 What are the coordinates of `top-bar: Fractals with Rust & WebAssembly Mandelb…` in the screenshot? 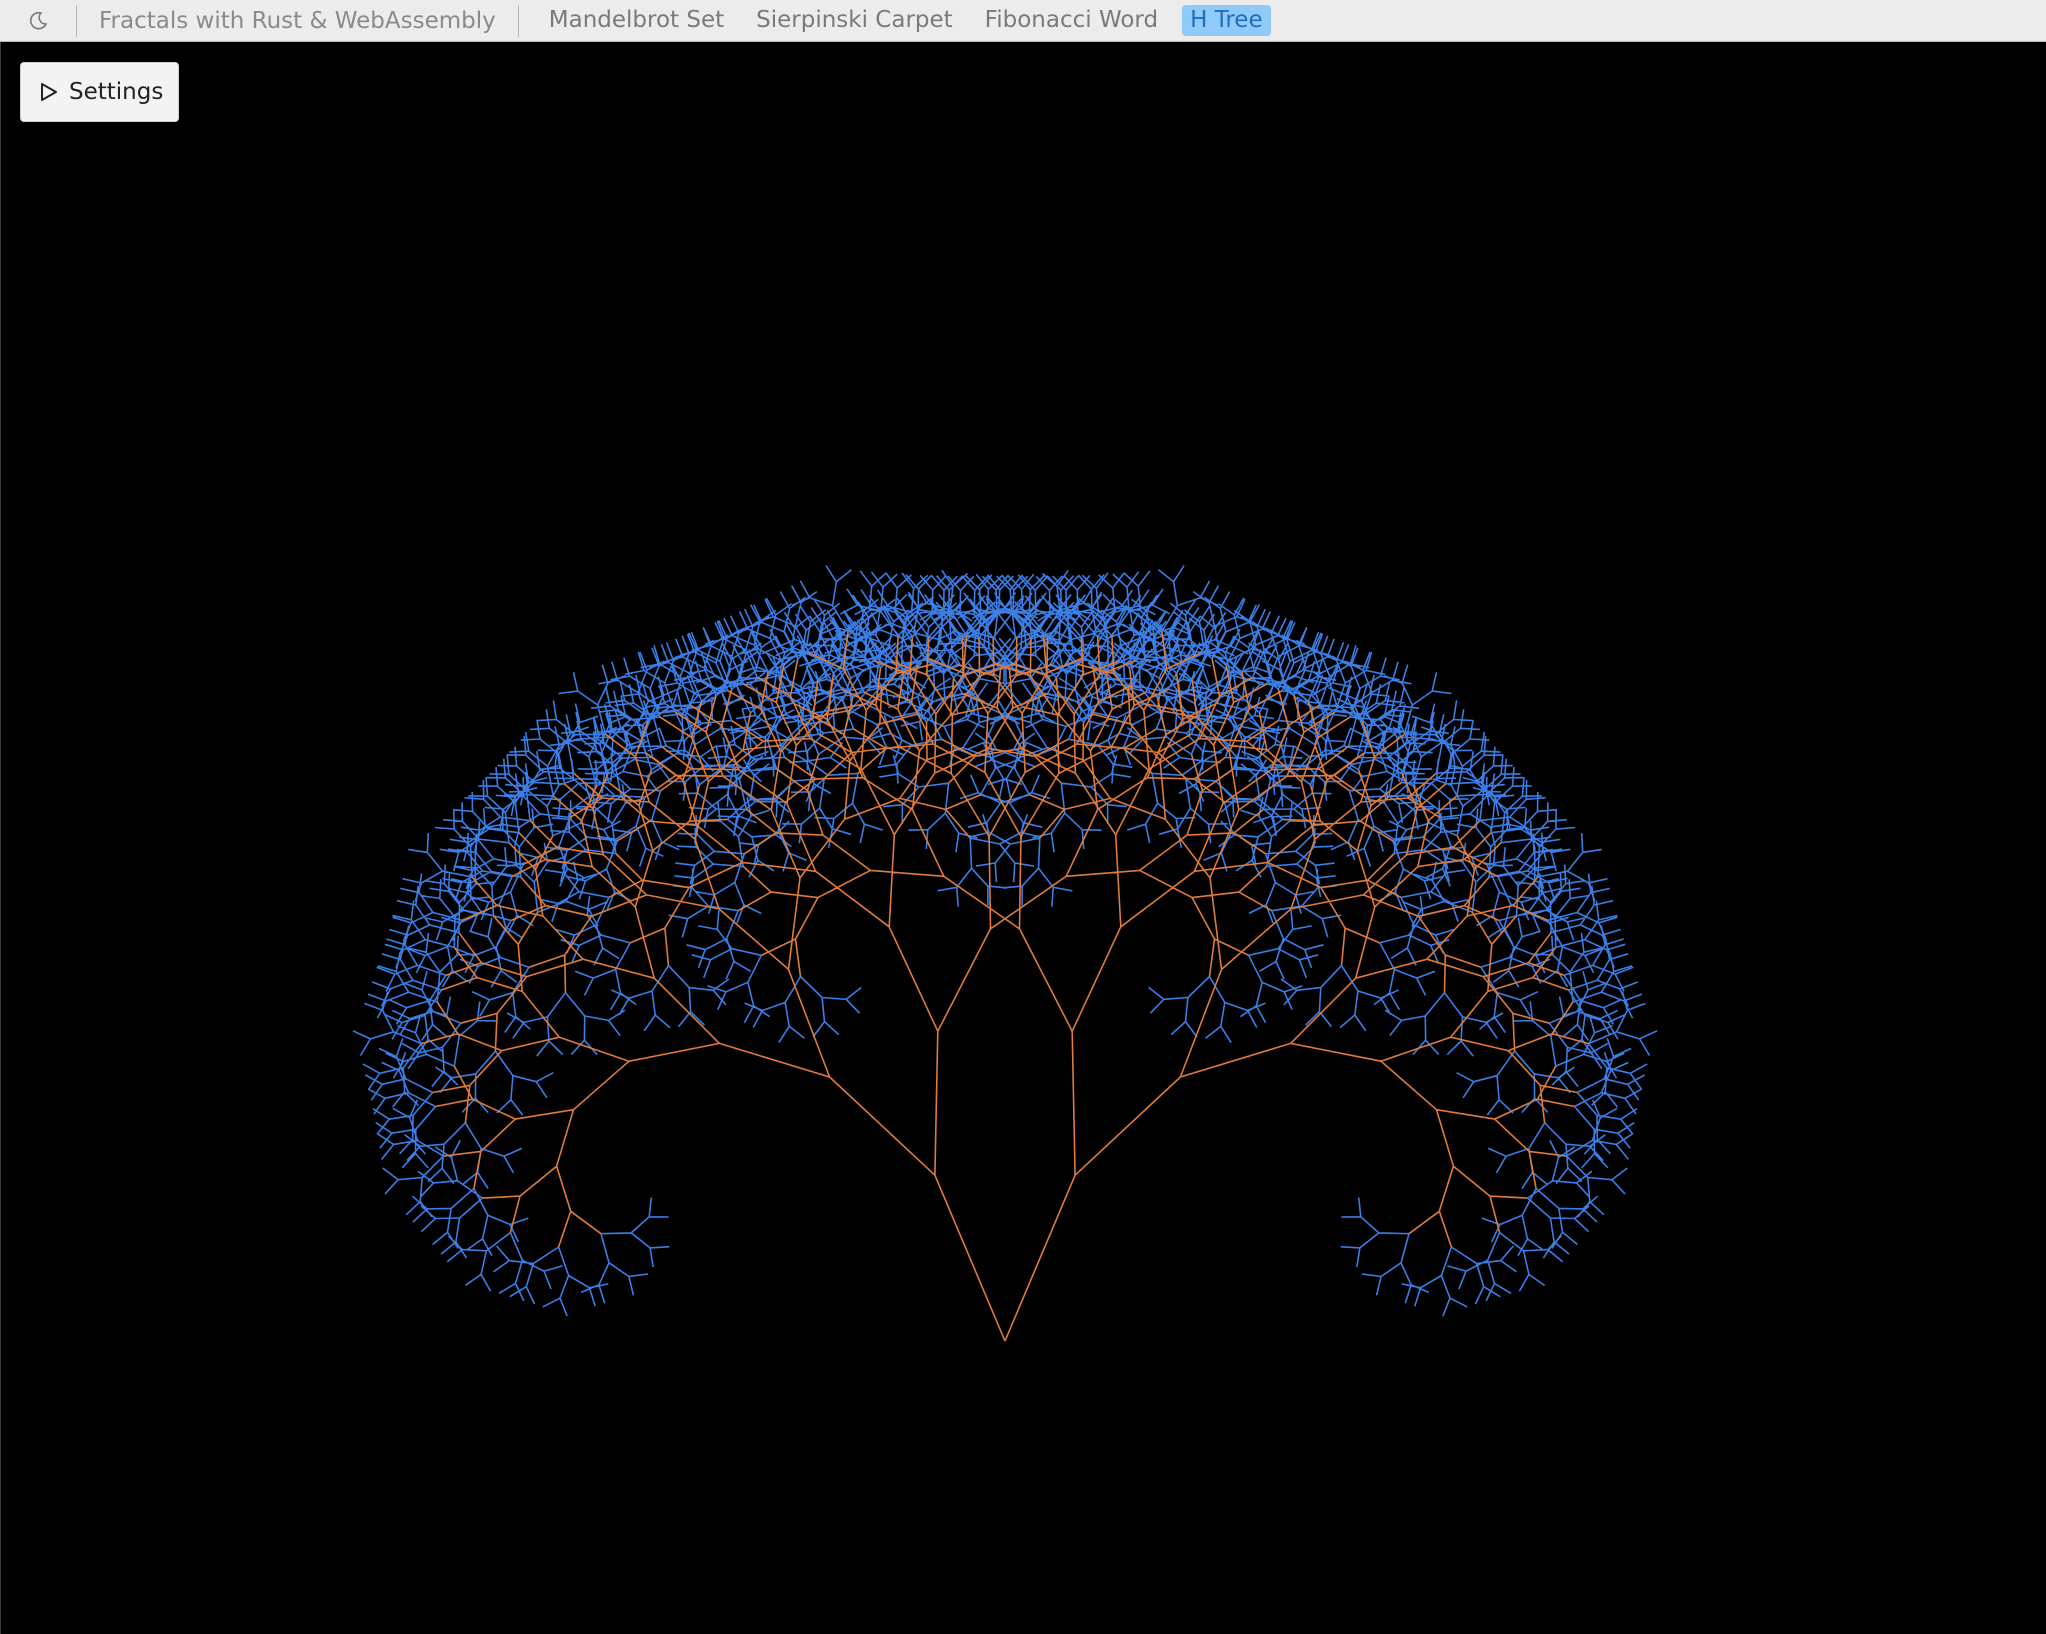 It's located at (1023, 21).